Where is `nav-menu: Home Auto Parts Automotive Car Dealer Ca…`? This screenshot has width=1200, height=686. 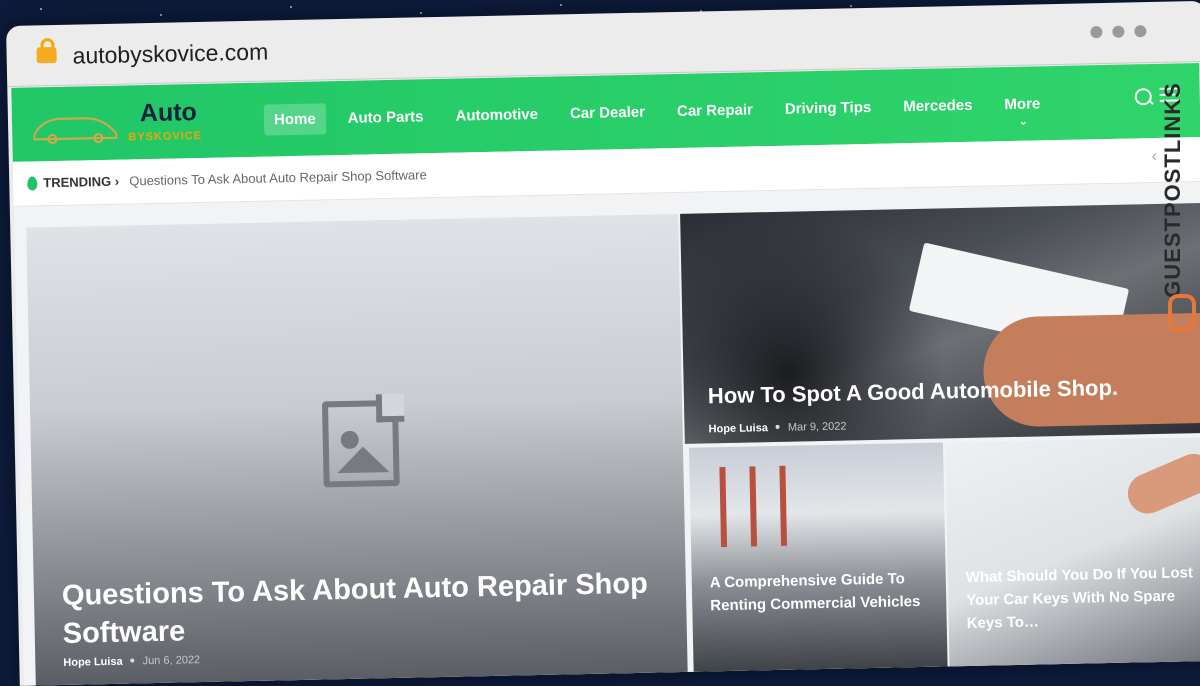 nav-menu: Home Auto Parts Automotive Car Dealer Ca… is located at coordinates (657, 112).